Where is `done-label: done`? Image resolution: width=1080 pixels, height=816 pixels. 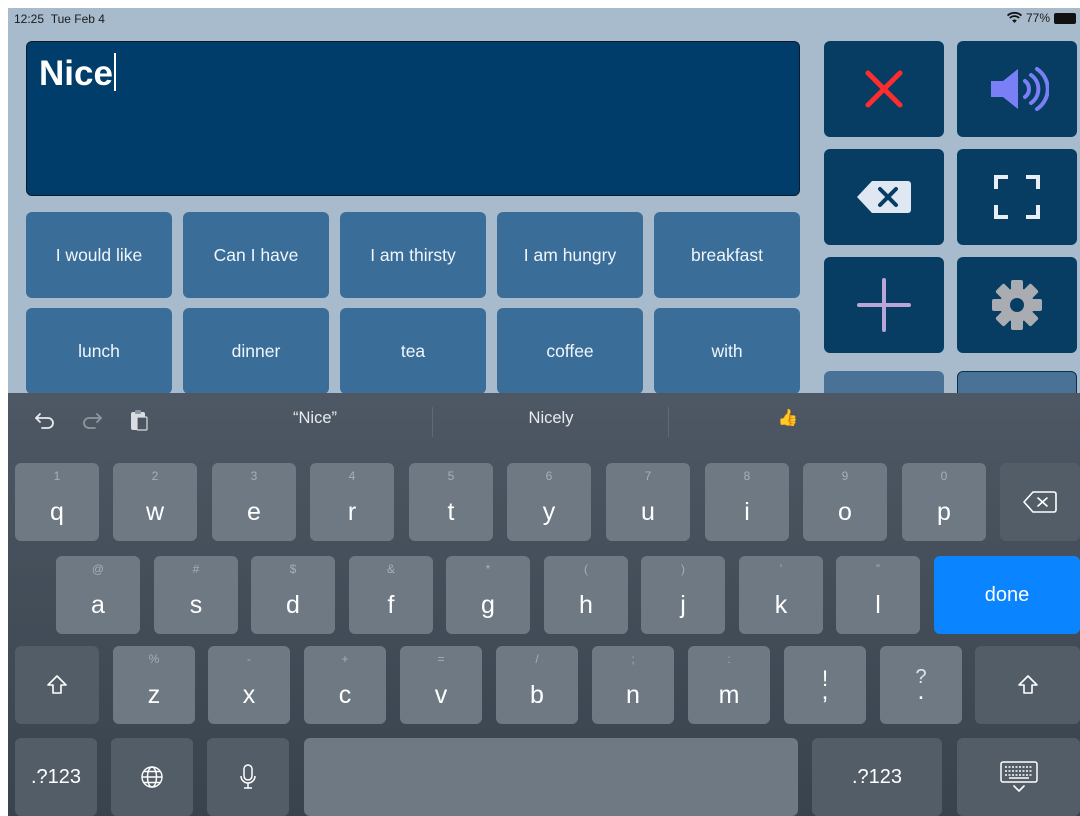 done-label: done is located at coordinates (1007, 594).